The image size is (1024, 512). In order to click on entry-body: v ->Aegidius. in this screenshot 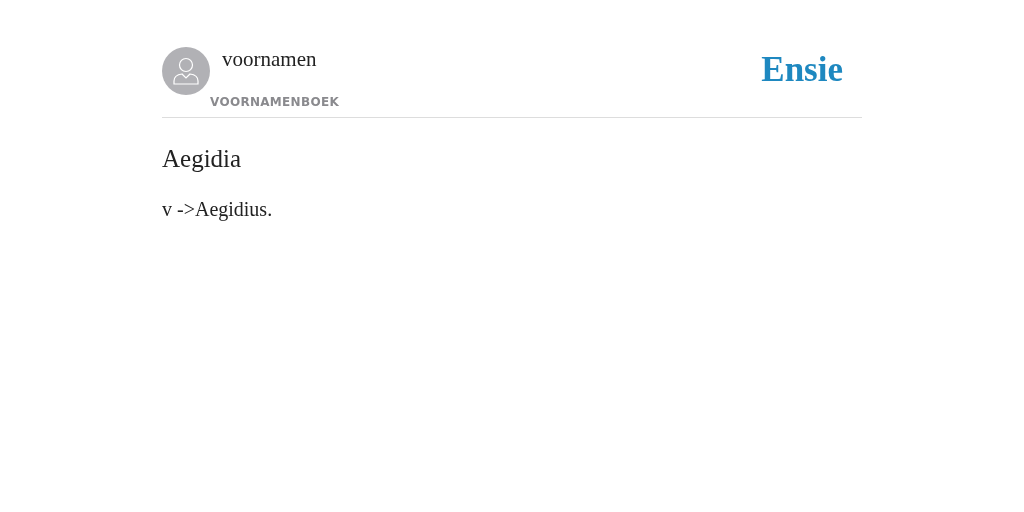, I will do `click(218, 209)`.